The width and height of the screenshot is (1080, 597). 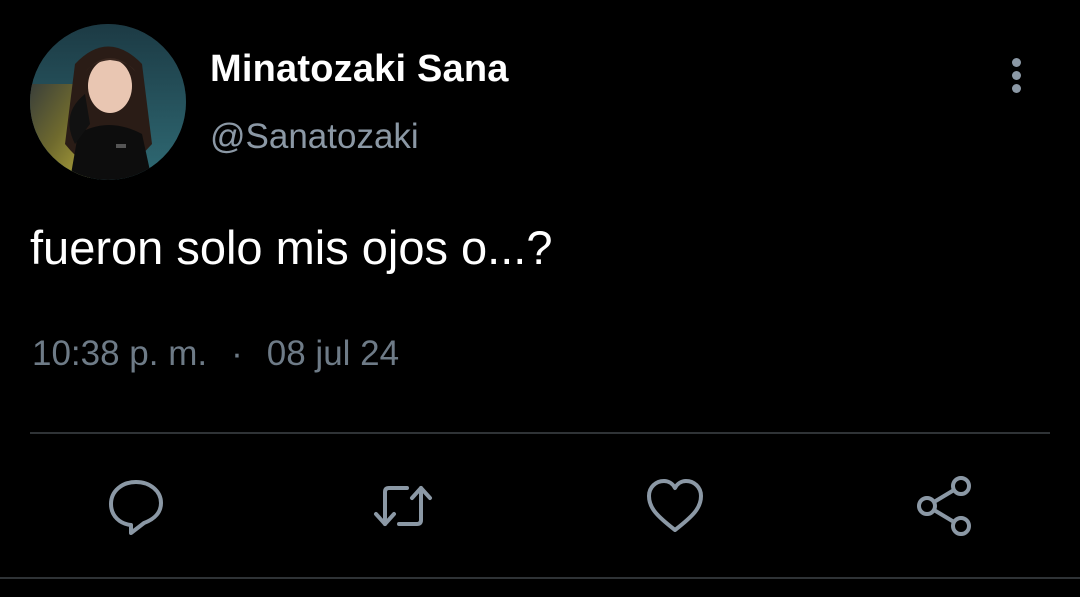 I want to click on retweet-button, so click(x=403, y=506).